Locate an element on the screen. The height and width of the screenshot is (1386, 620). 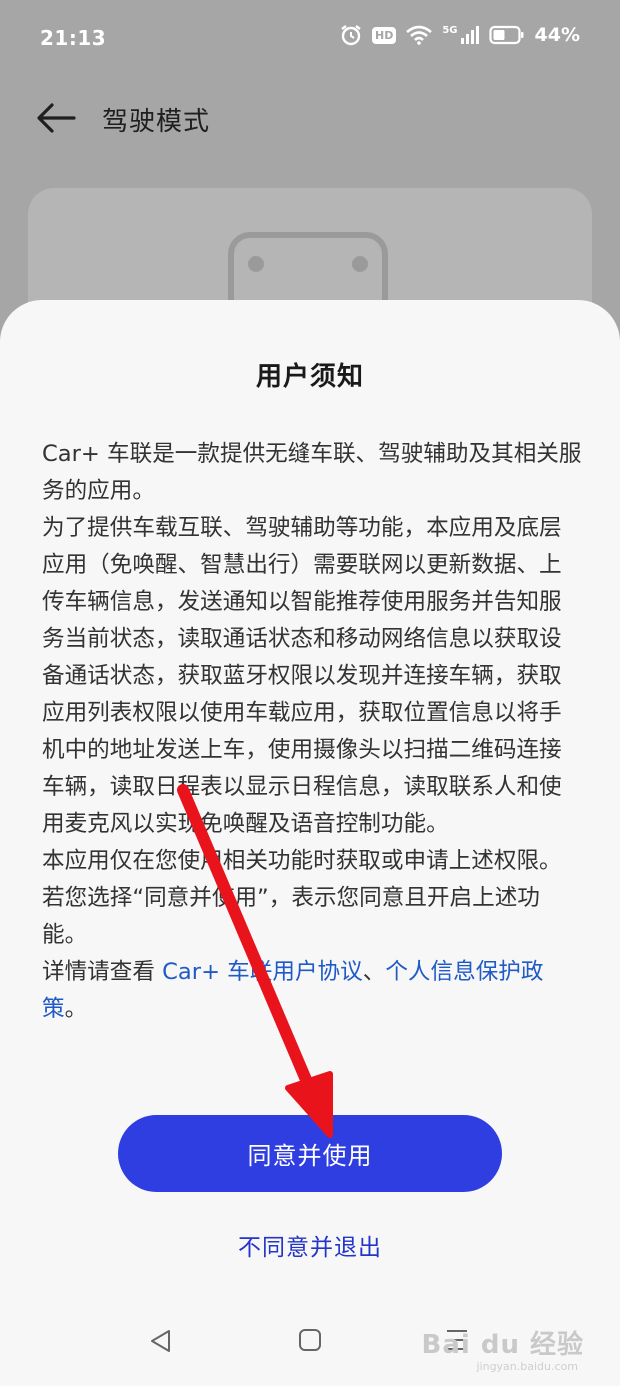
watermark-url: jingyan.baidu.com is located at coordinates (527, 1366).